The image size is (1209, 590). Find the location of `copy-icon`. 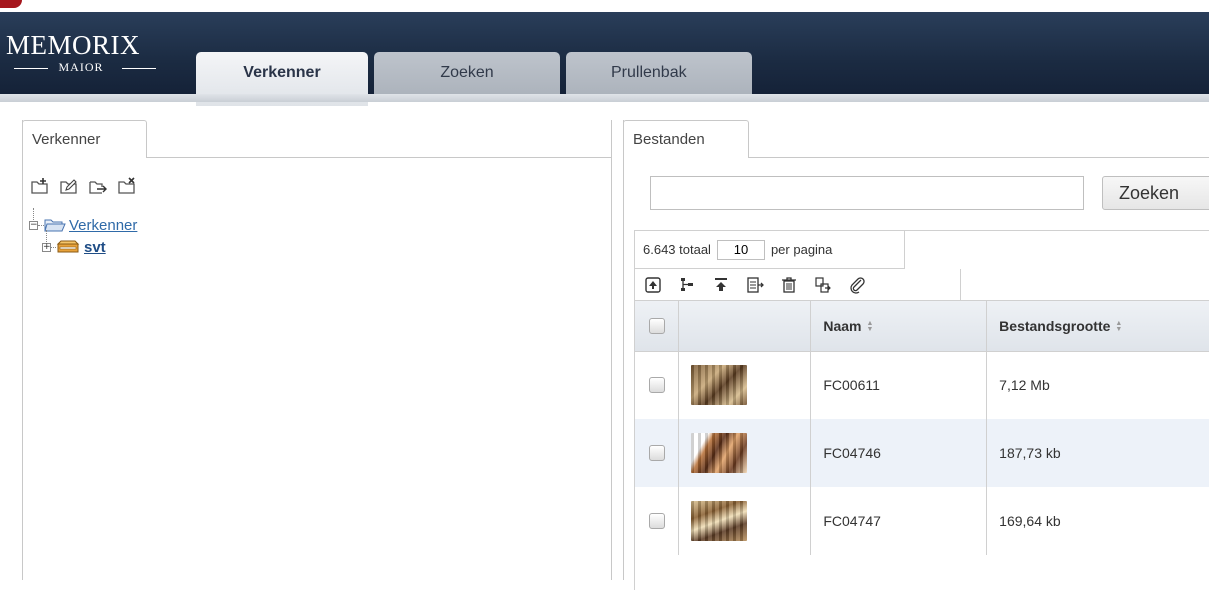

copy-icon is located at coordinates (823, 285).